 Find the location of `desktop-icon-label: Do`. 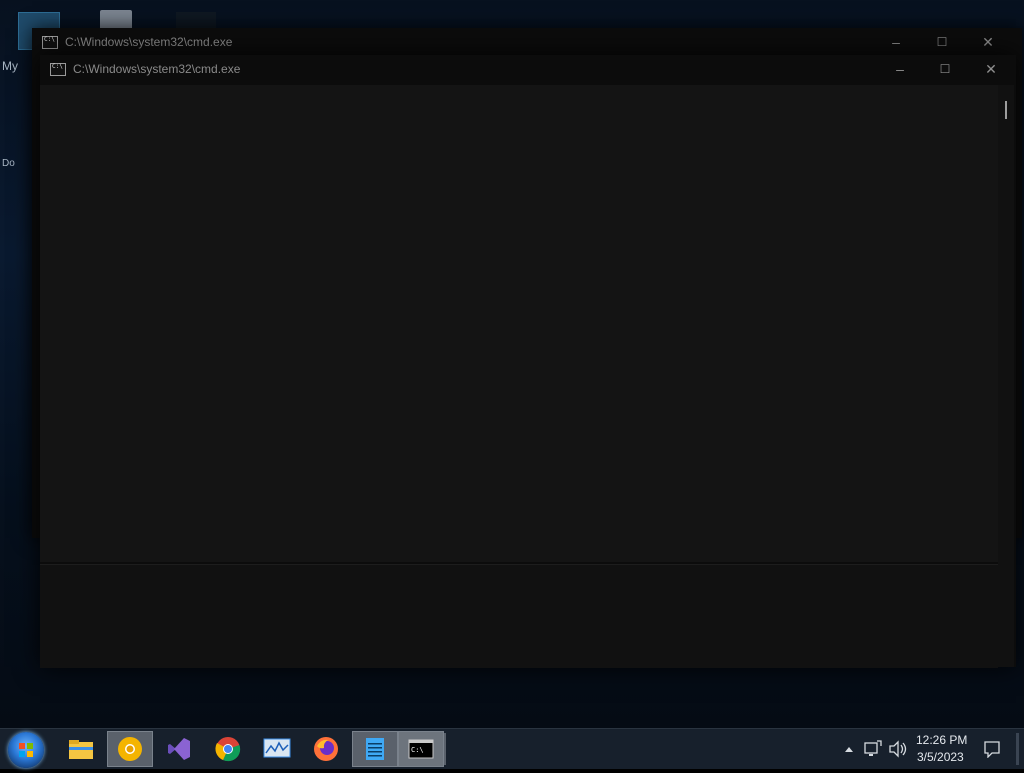

desktop-icon-label: Do is located at coordinates (8, 163).